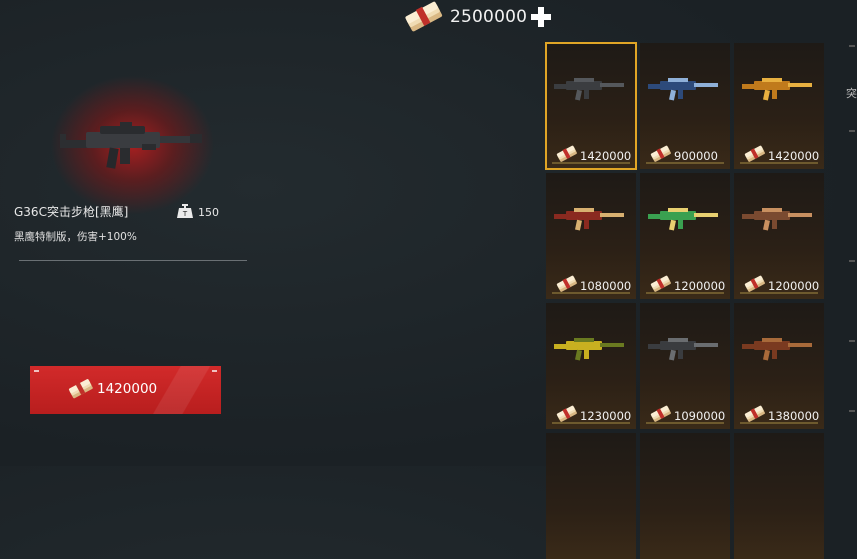 Image resolution: width=857 pixels, height=559 pixels. Describe the element at coordinates (794, 415) in the screenshot. I see `weapon-price-value: 1380000` at that location.